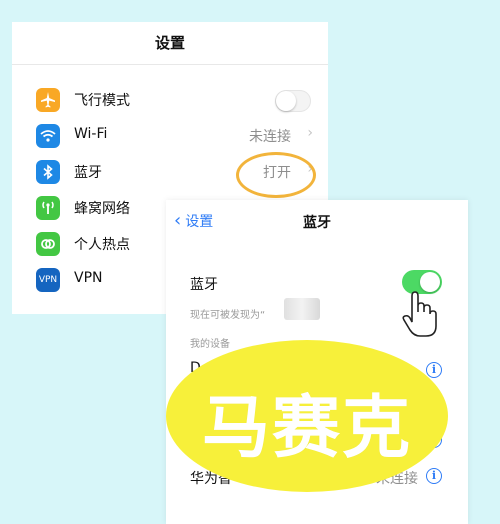 The width and height of the screenshot is (500, 524). Describe the element at coordinates (178, 135) in the screenshot. I see `settings-item-wifi: Wi-Fi 未连接 ›` at that location.